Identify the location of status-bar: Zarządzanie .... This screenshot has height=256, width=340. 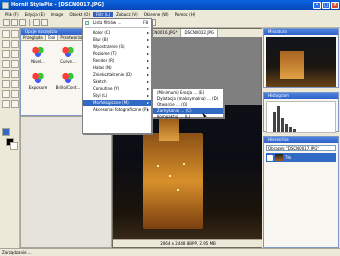
(170, 252).